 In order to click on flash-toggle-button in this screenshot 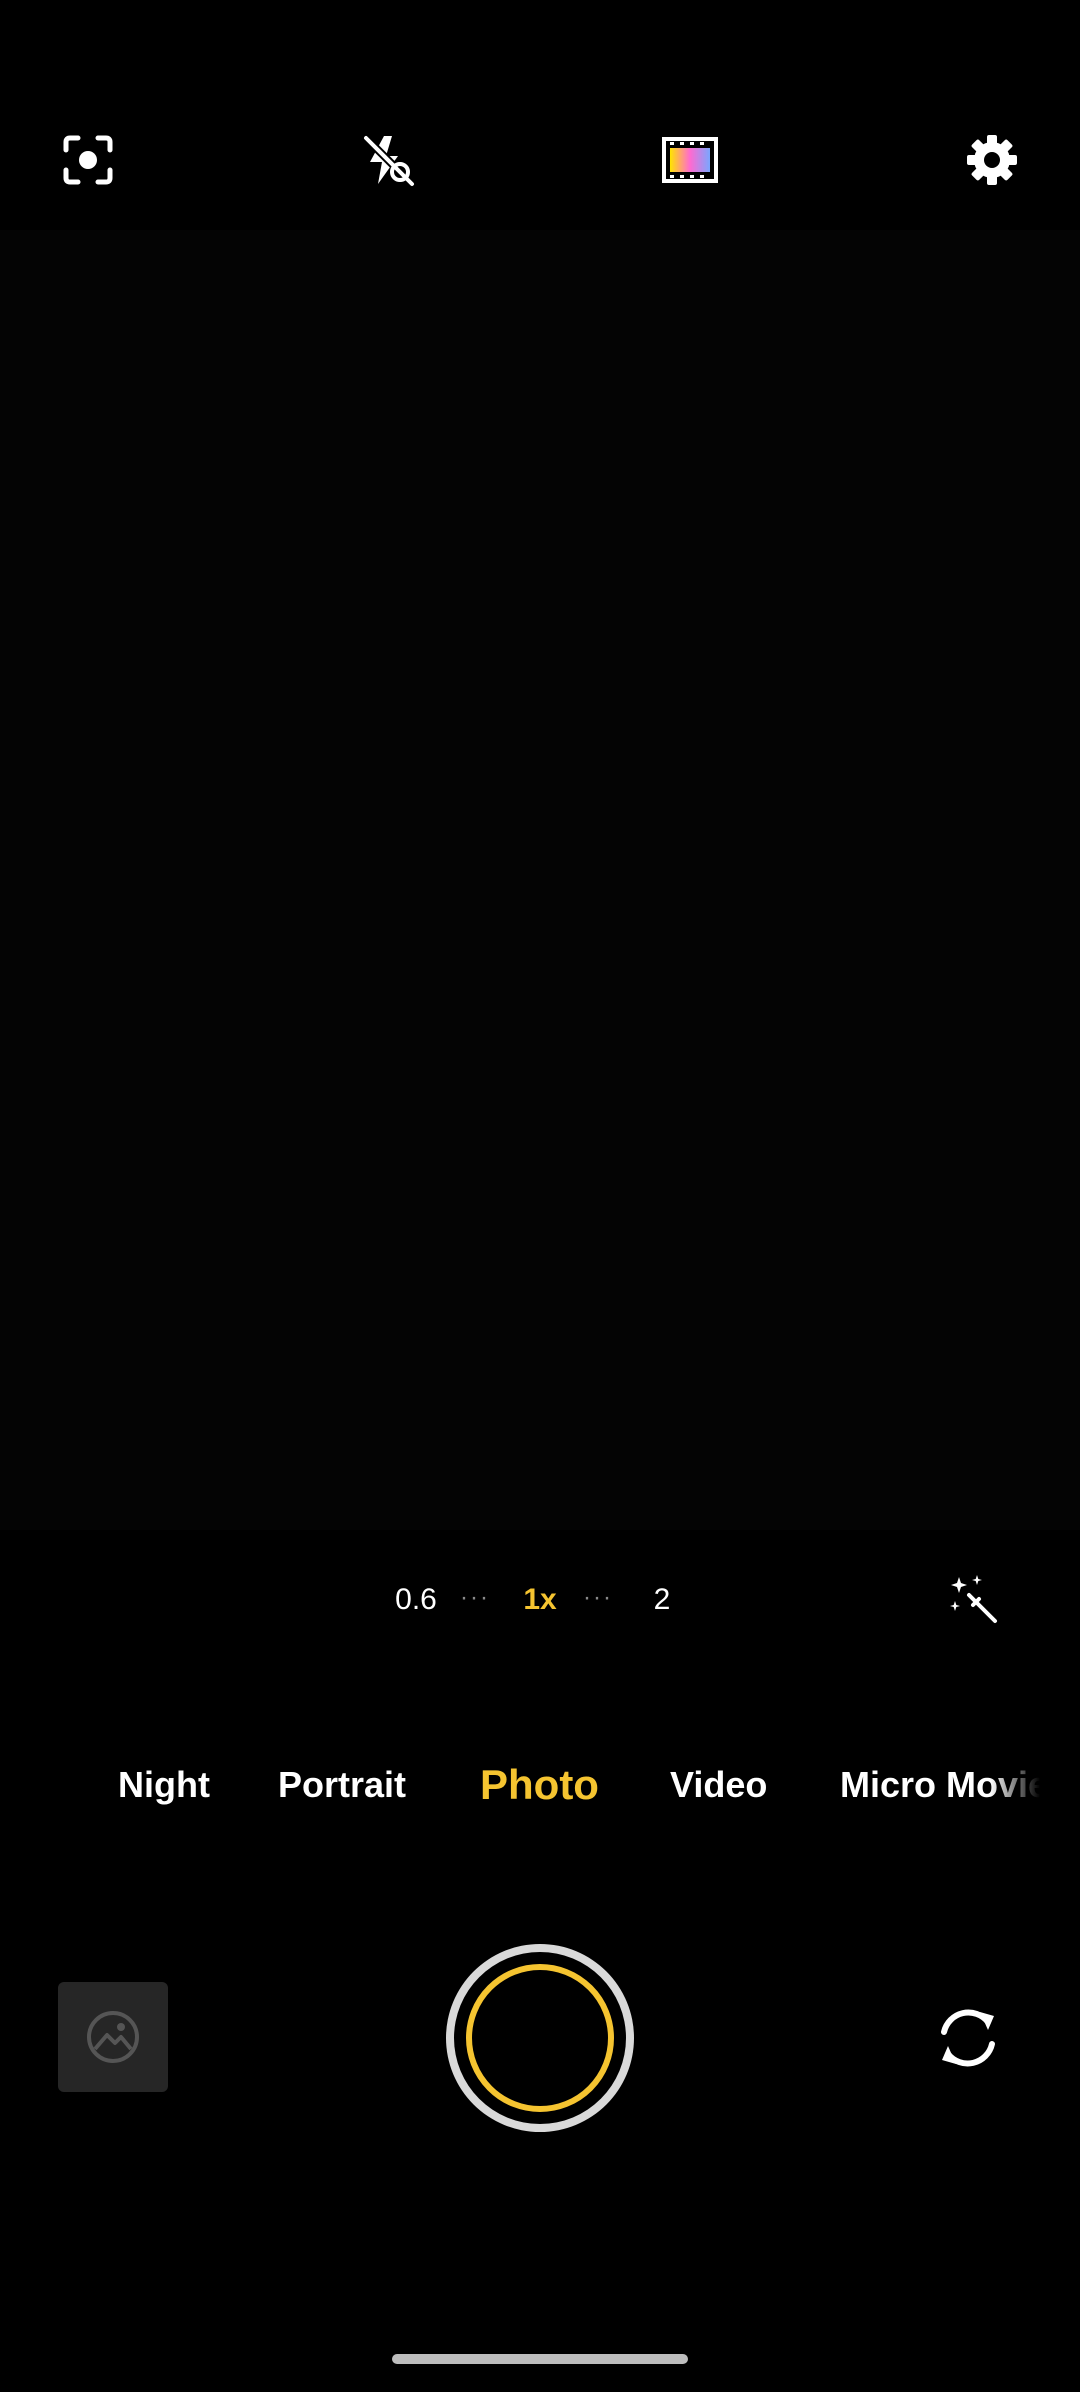, I will do `click(388, 160)`.